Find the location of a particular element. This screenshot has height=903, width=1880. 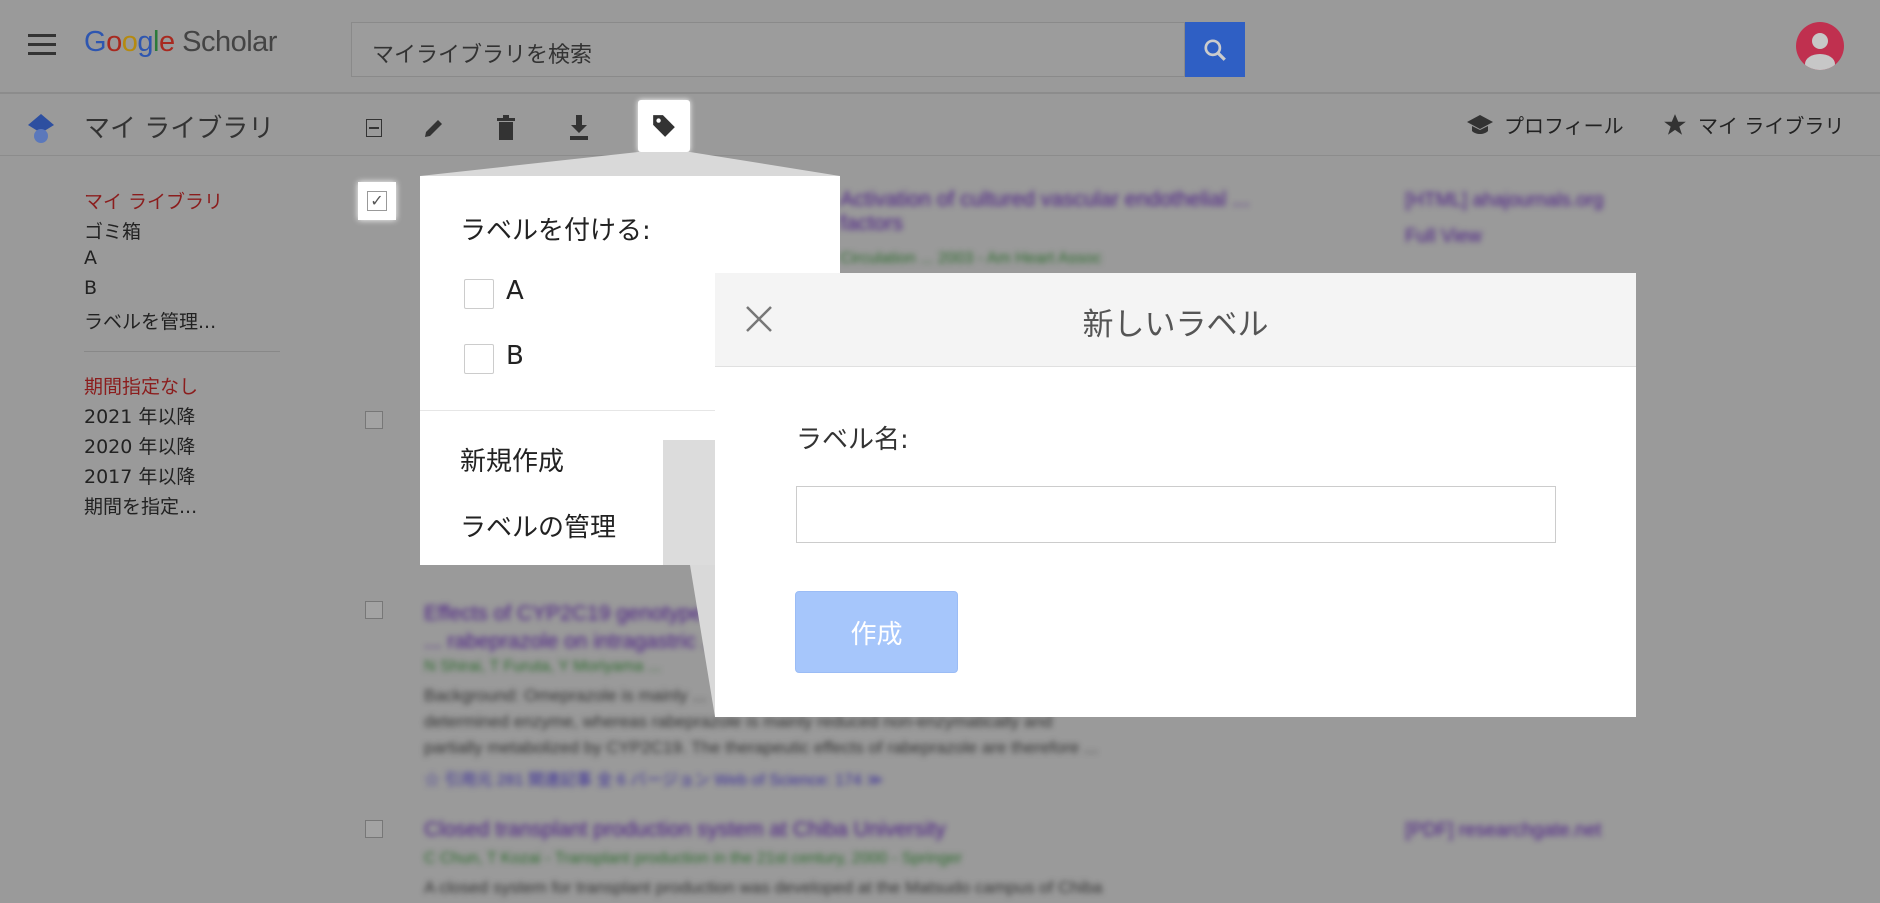

label-name-label: ラベル名: is located at coordinates (852, 440).